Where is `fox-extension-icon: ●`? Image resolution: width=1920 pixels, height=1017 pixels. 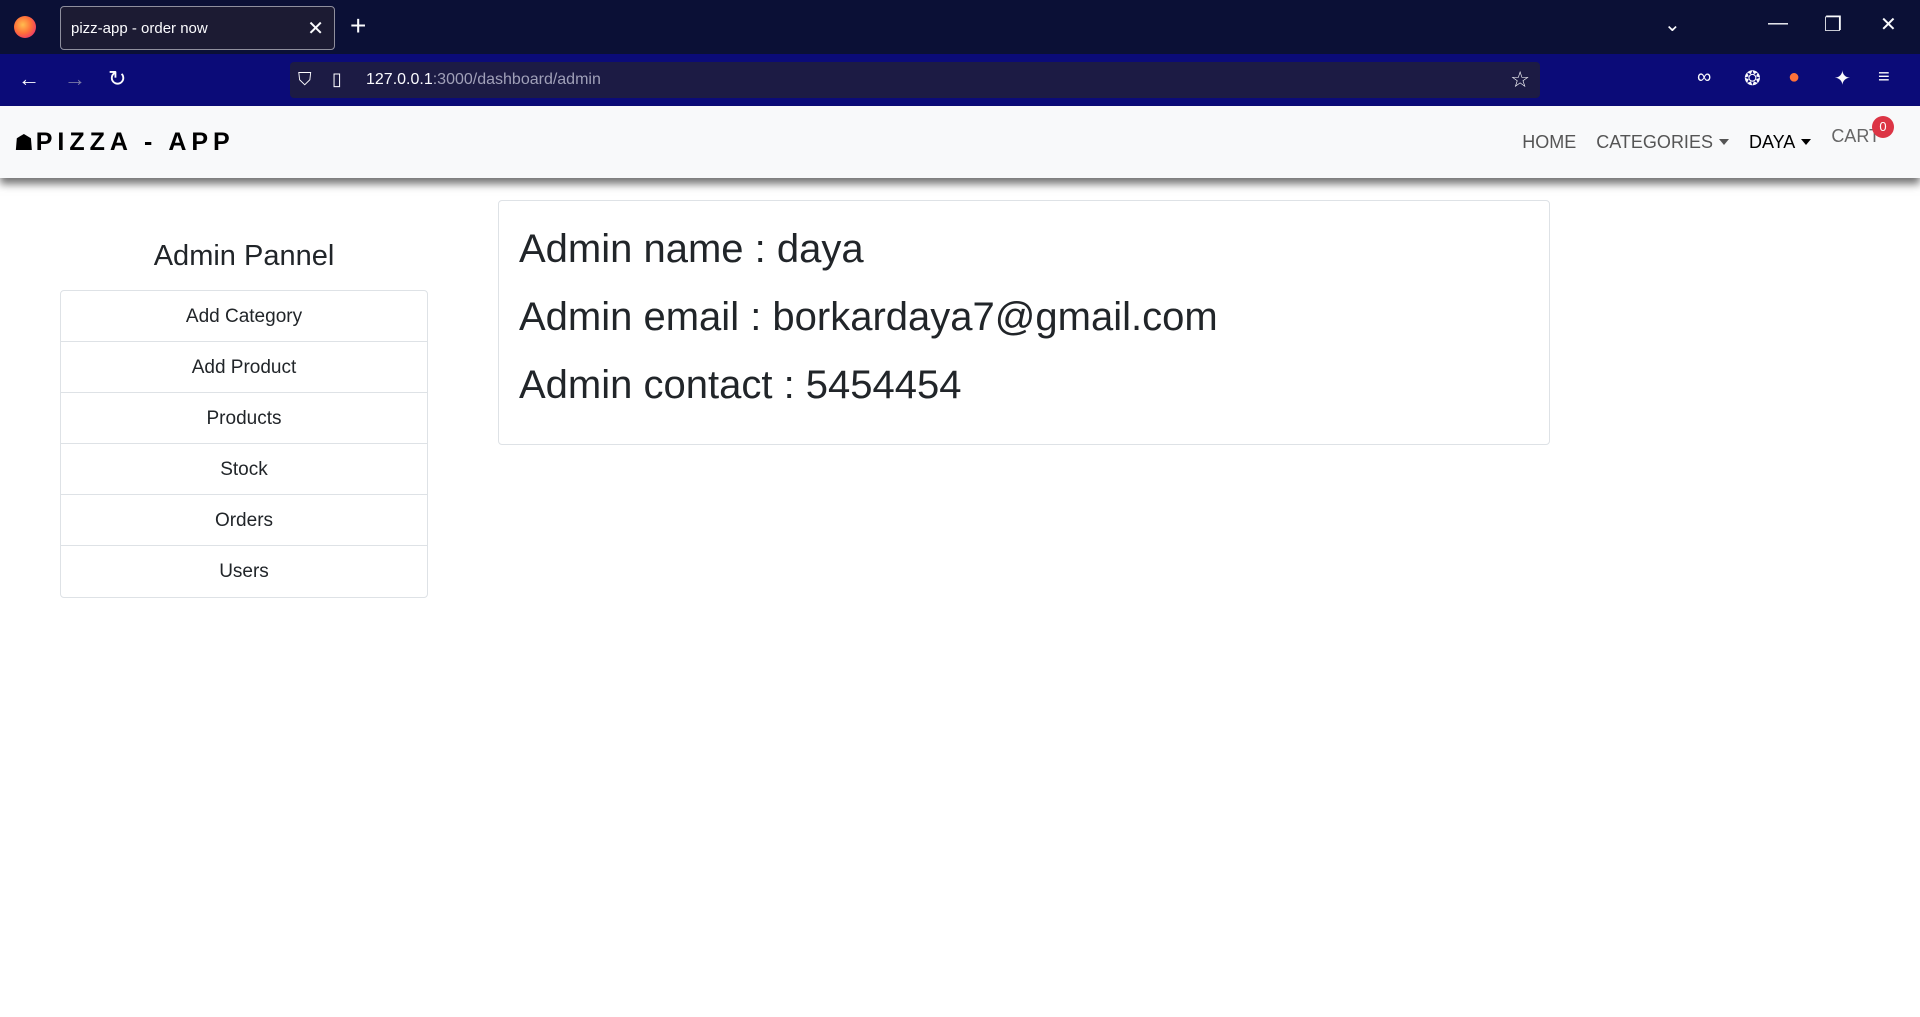
fox-extension-icon: ● is located at coordinates (1794, 77).